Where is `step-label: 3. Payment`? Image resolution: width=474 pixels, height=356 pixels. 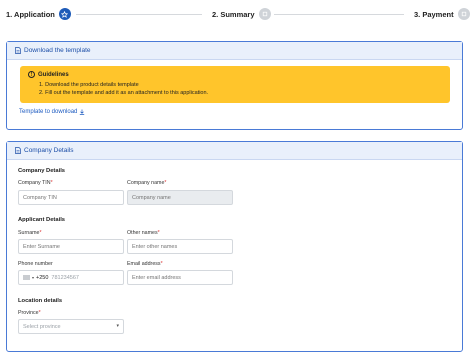 step-label: 3. Payment is located at coordinates (434, 14).